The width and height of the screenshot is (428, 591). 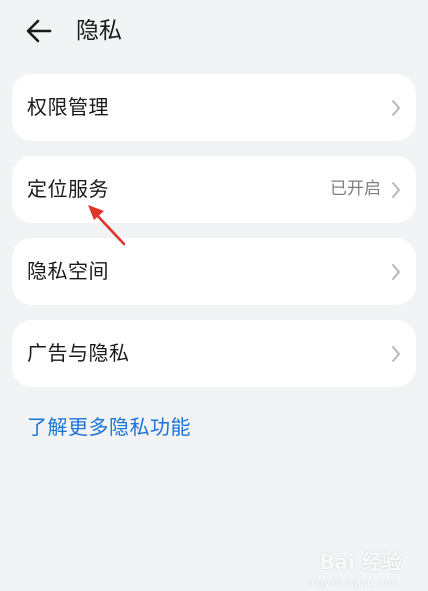 What do you see at coordinates (214, 33) in the screenshot?
I see `header-bar: 隐私` at bounding box center [214, 33].